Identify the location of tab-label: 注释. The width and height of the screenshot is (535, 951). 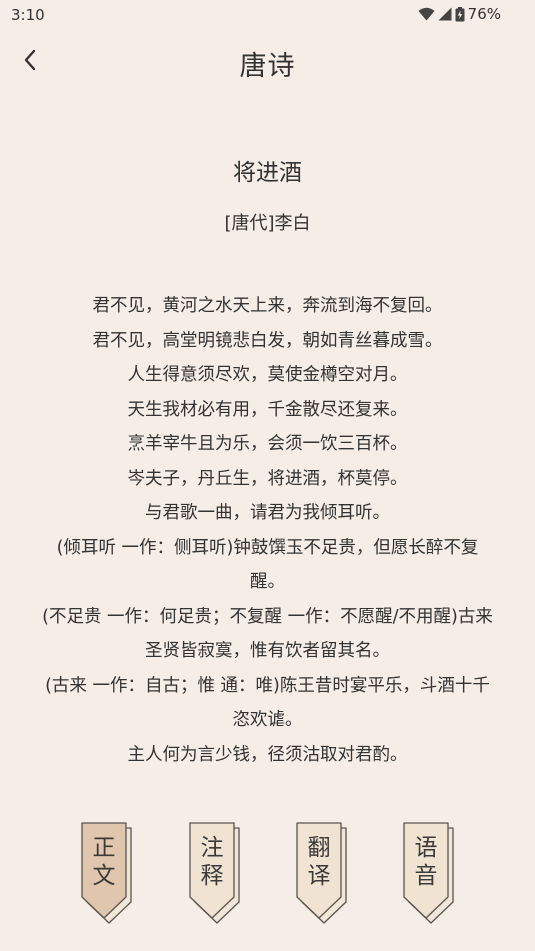
(212, 862).